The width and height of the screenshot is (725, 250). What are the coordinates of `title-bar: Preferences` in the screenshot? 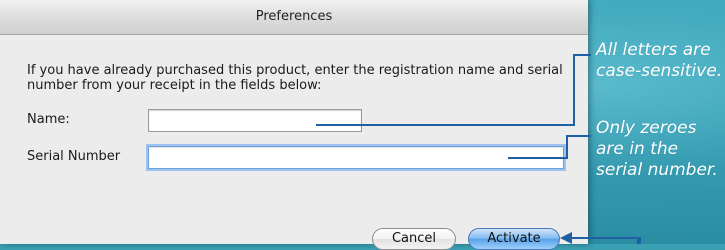 It's located at (294, 17).